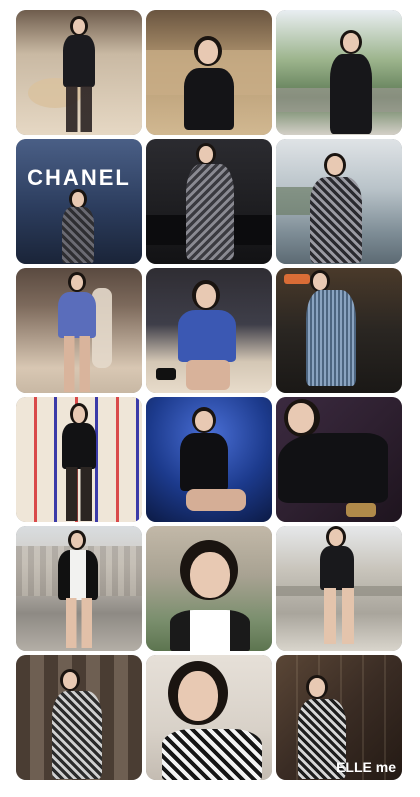  I want to click on magazine-logo-text: ELLE me, so click(366, 767).